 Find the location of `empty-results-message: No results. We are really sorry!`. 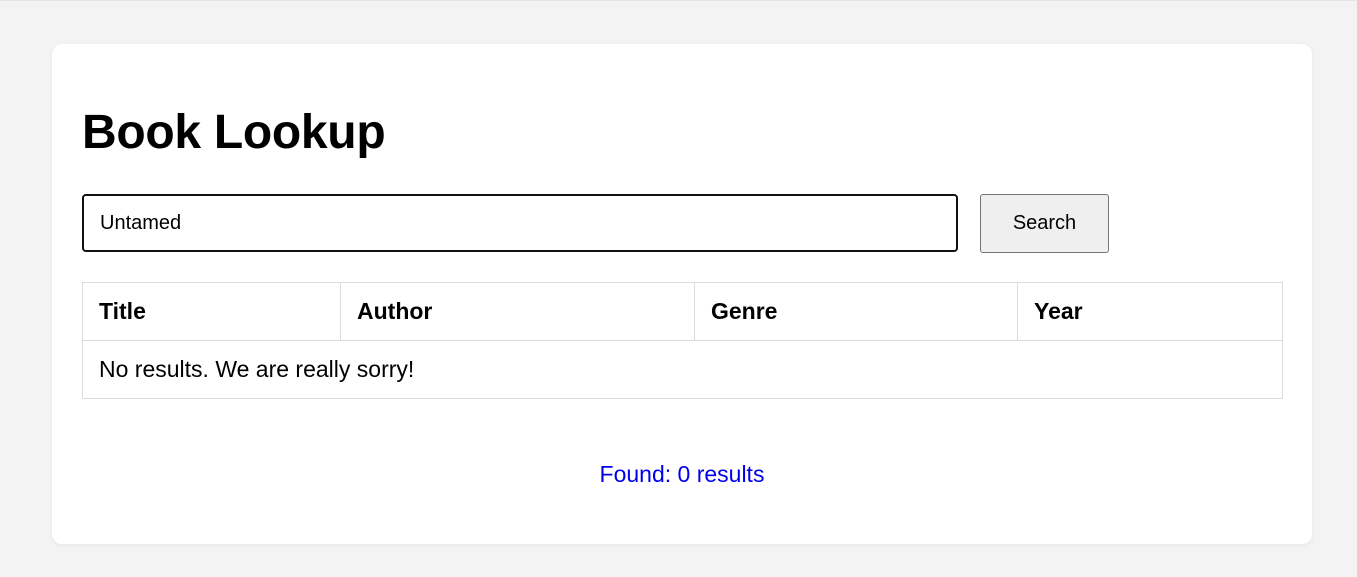

empty-results-message: No results. We are really sorry! is located at coordinates (682, 369).